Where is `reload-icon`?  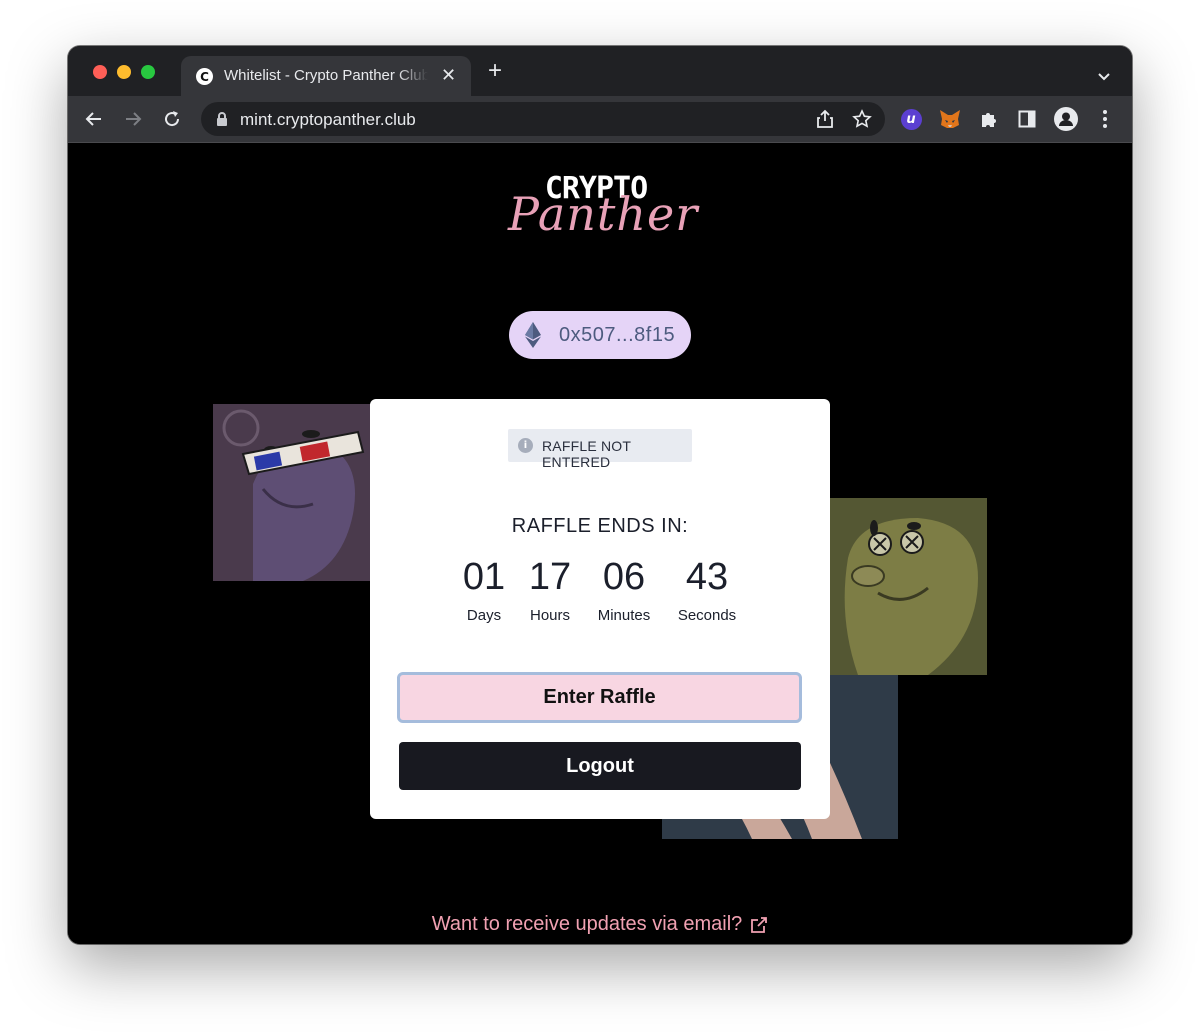
reload-icon is located at coordinates (172, 119).